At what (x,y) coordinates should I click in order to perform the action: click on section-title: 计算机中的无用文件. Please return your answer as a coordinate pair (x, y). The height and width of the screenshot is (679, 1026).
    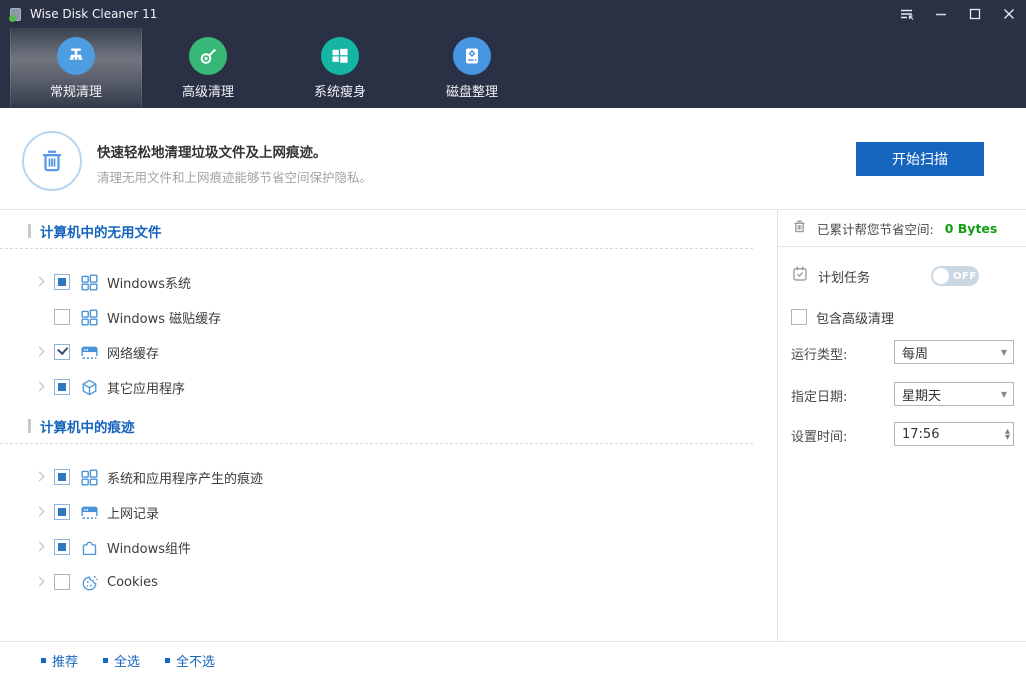
    Looking at the image, I should click on (101, 233).